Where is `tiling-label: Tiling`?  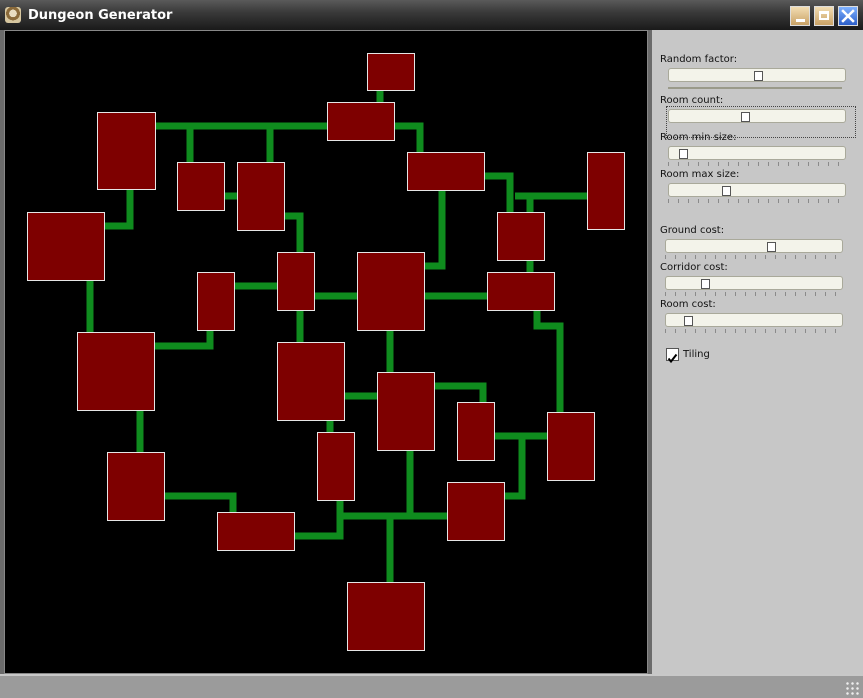 tiling-label: Tiling is located at coordinates (696, 354).